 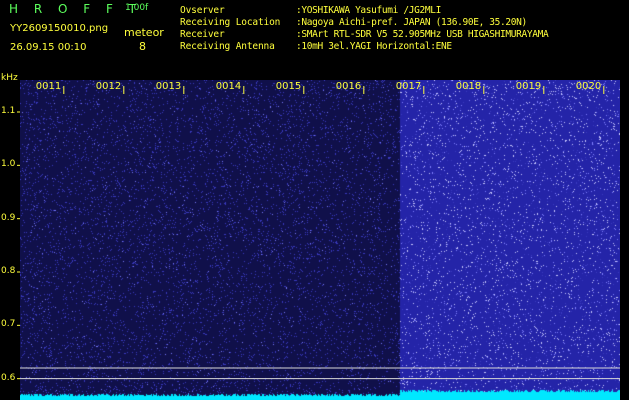 What do you see at coordinates (8, 271) in the screenshot?
I see `y-tick-label: 0.8` at bounding box center [8, 271].